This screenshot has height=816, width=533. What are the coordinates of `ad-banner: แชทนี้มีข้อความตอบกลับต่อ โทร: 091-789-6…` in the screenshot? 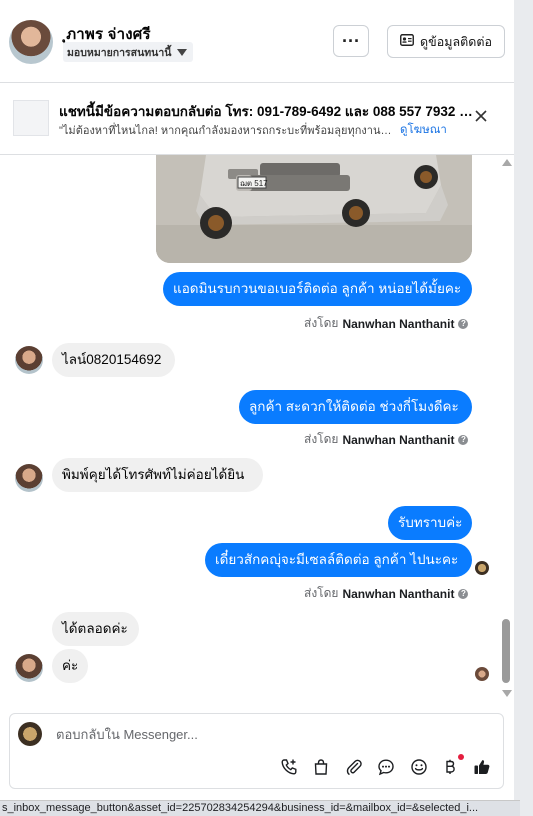 It's located at (257, 119).